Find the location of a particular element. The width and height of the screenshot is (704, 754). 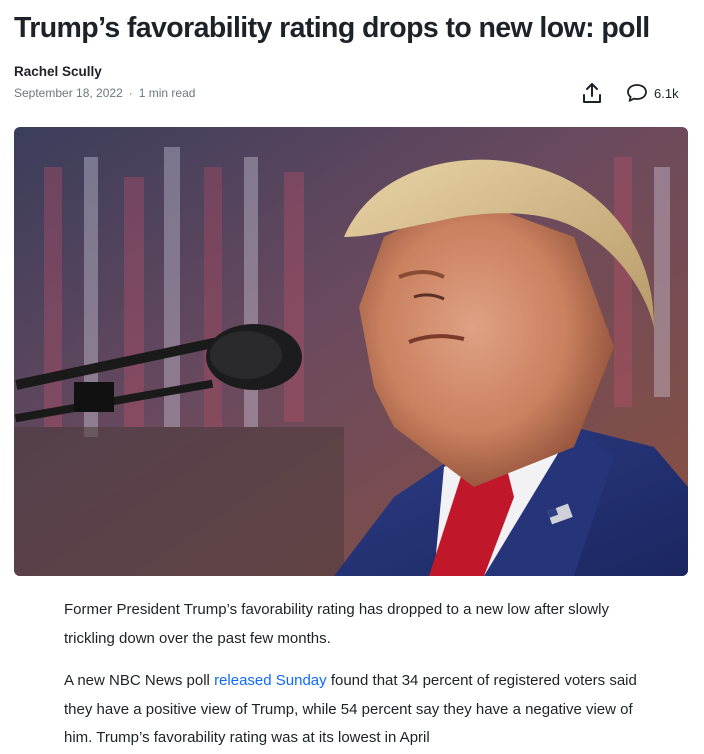

released-sunday-link: released Sunday is located at coordinates (270, 680).